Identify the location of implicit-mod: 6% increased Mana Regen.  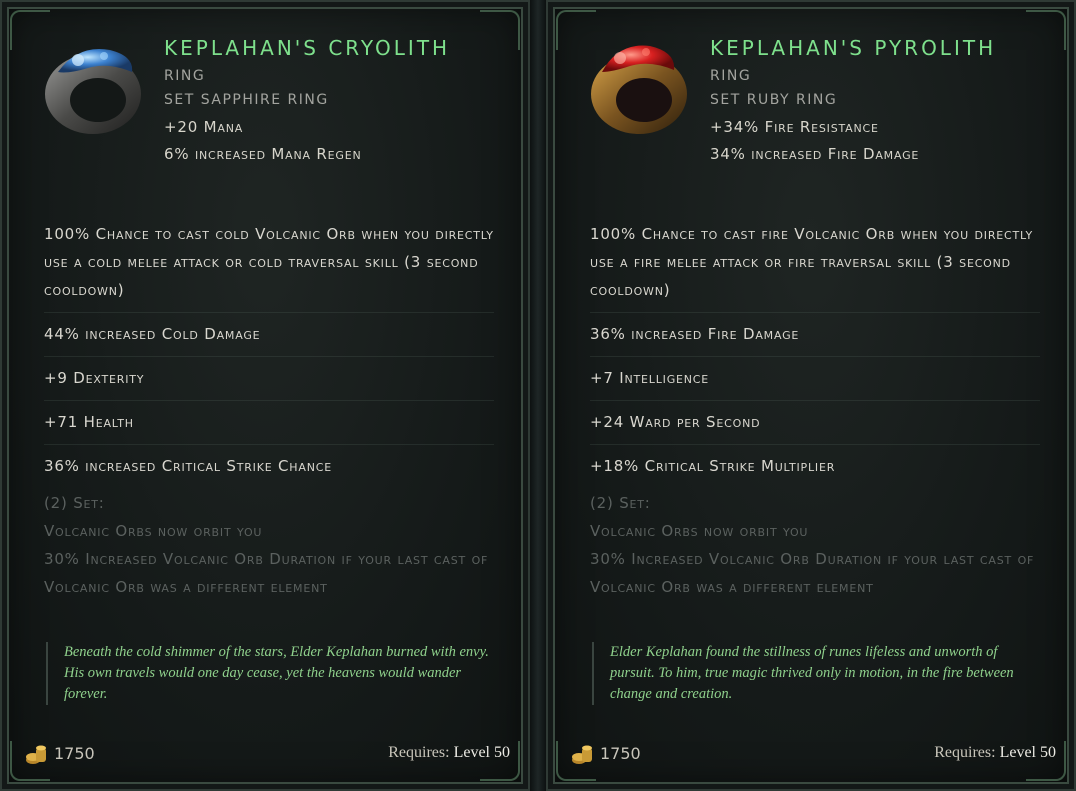
(263, 154).